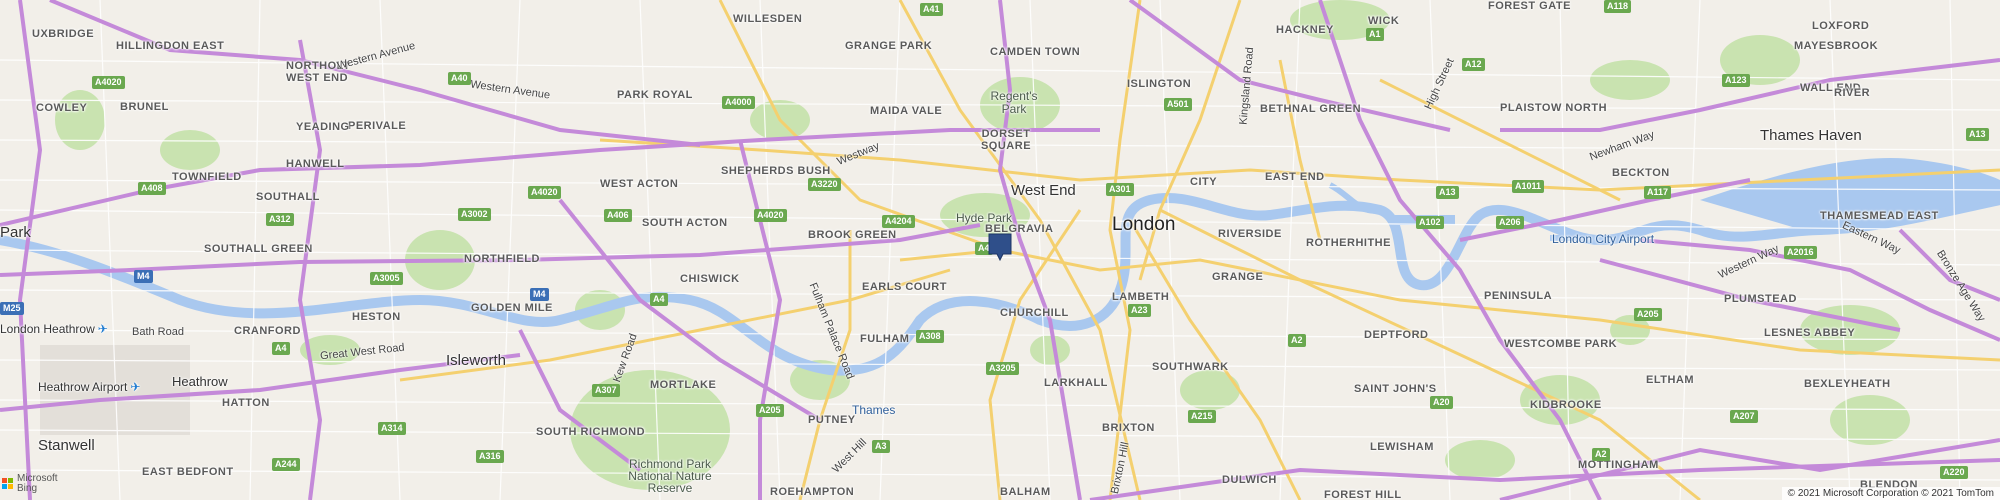 This screenshot has width=2000, height=500. I want to click on shield-a4020-2: A4020, so click(544, 192).